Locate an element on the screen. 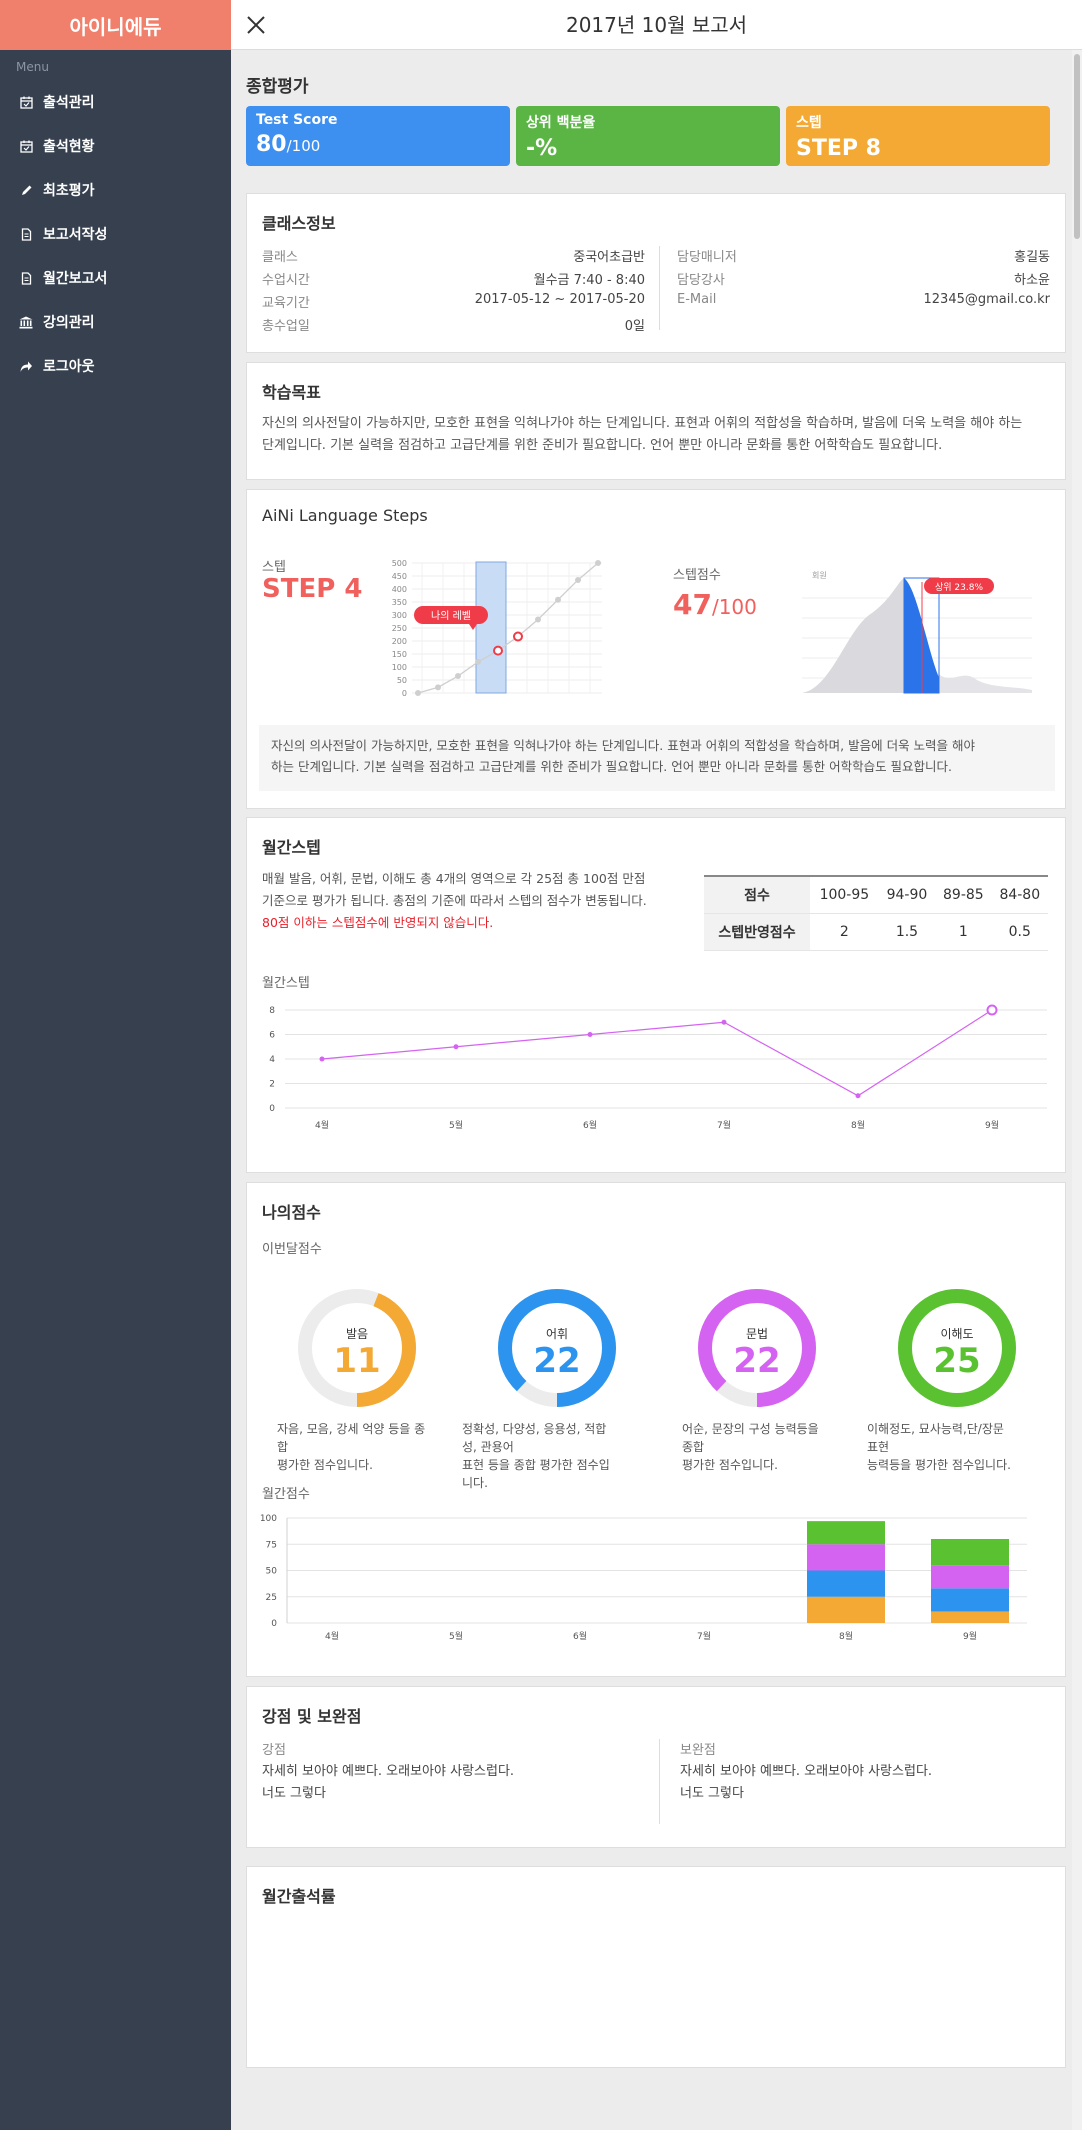 The height and width of the screenshot is (2130, 1082). y-tick-label: 500 is located at coordinates (399, 564).